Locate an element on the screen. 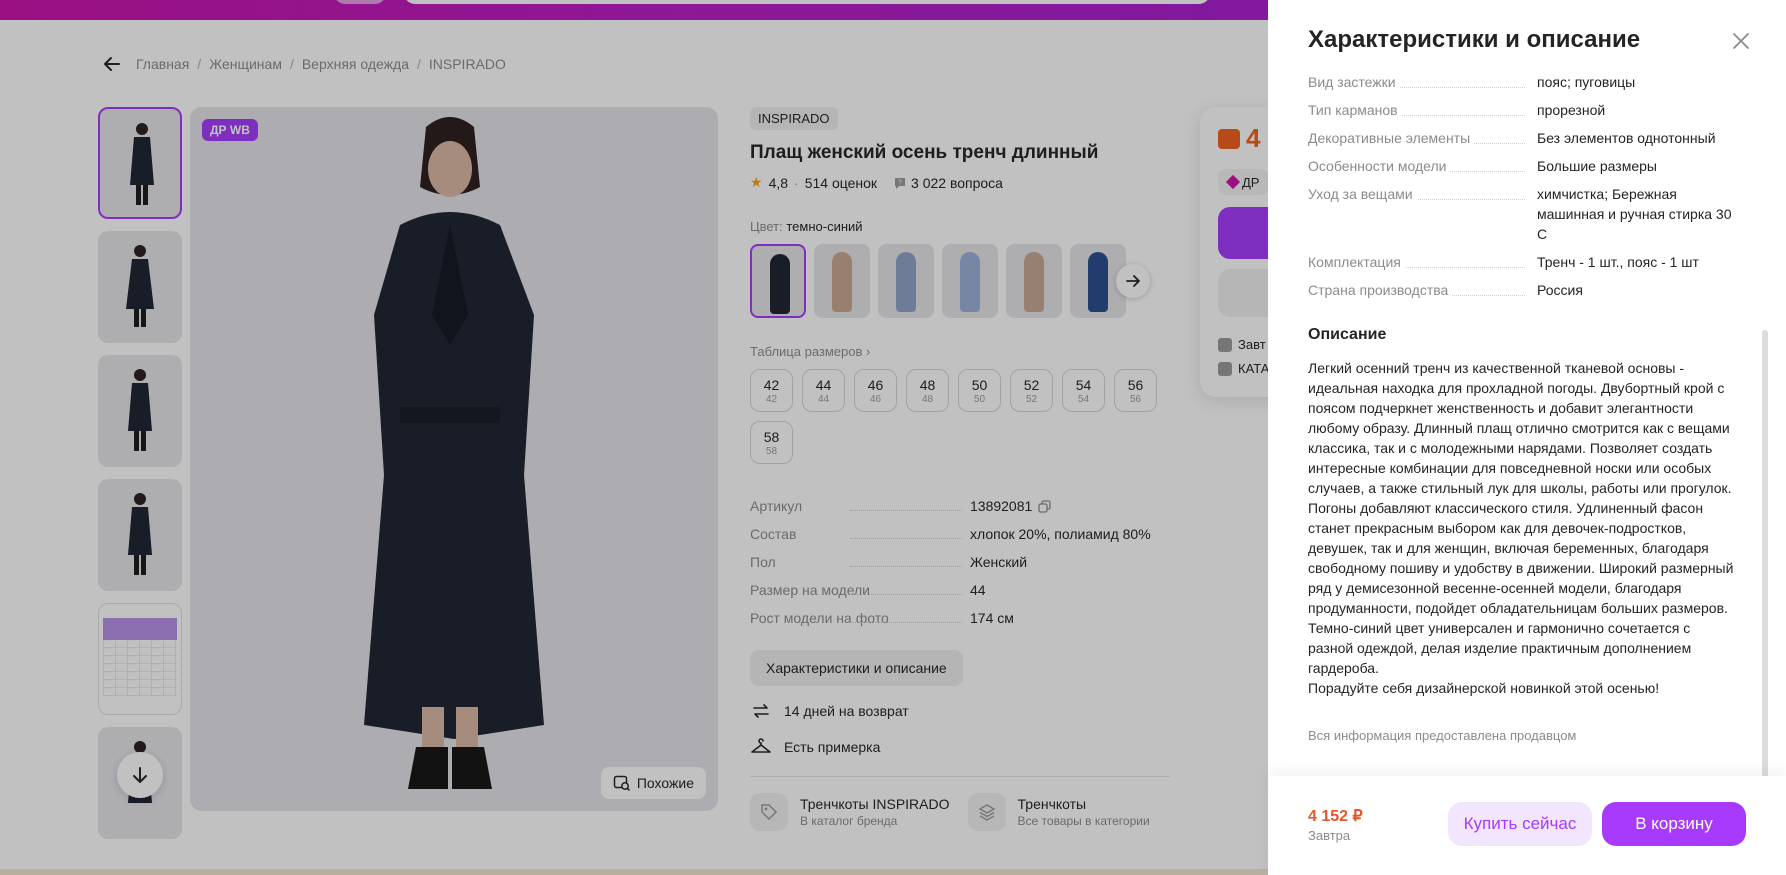 This screenshot has width=1786, height=875. characteristic-value: Большие размеры is located at coordinates (1597, 166).